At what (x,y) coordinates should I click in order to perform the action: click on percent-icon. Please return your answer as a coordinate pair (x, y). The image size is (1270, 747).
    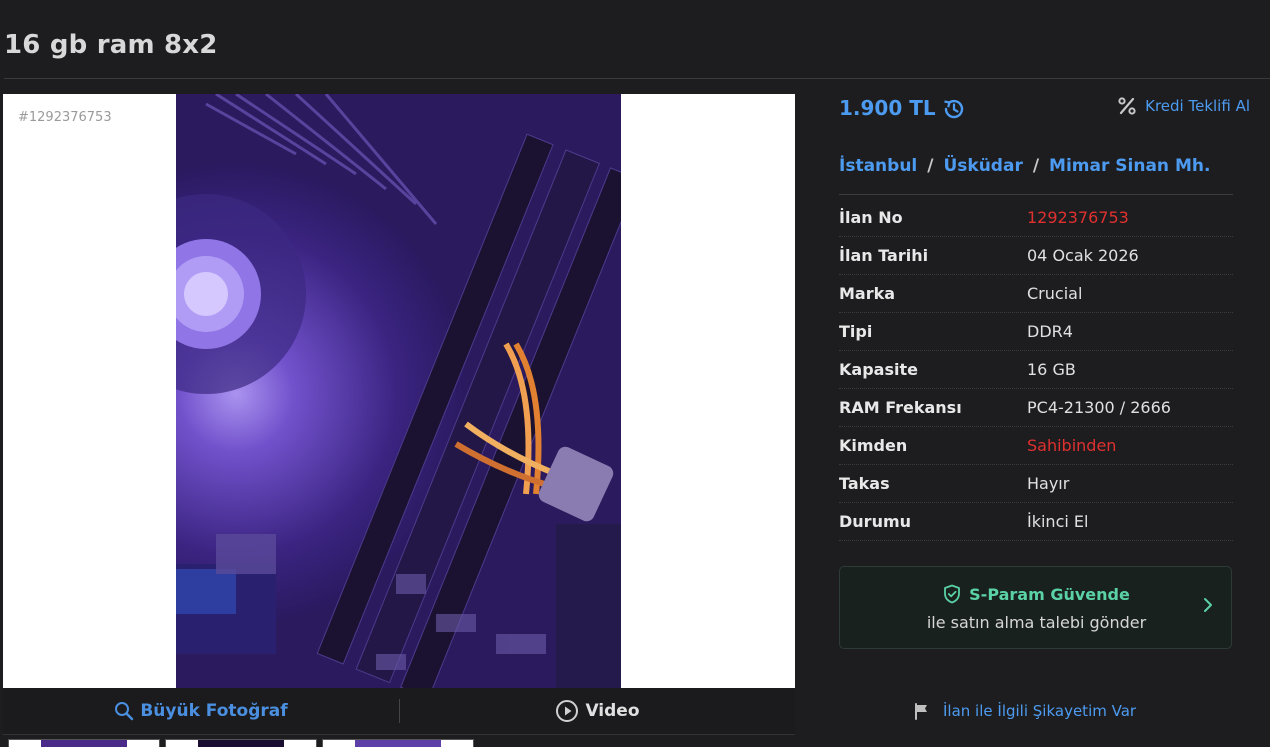
    Looking at the image, I should click on (1127, 106).